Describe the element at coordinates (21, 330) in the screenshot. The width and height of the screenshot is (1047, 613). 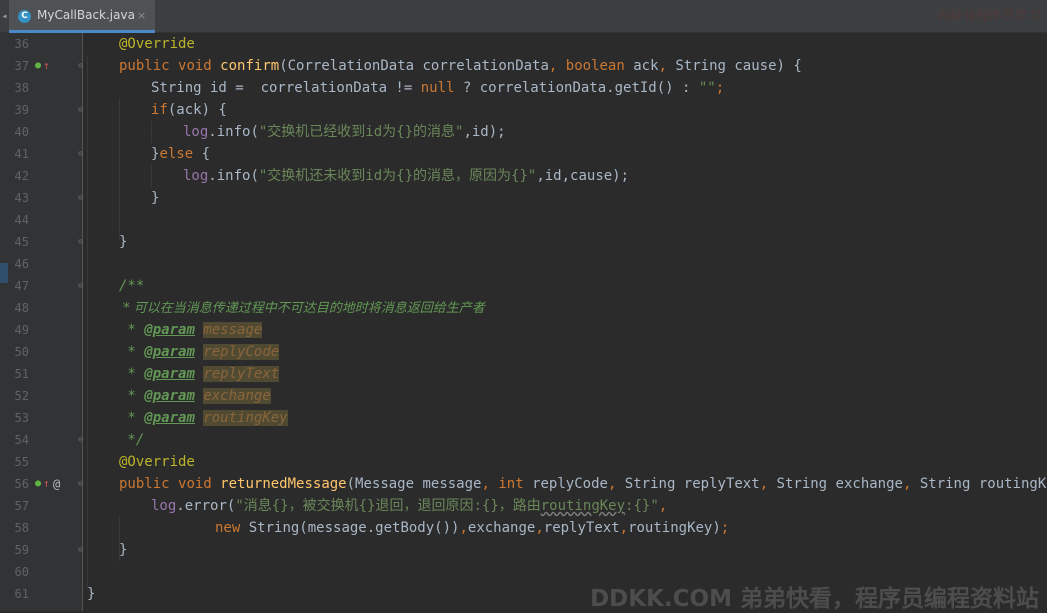
I see `line-number: 49` at that location.